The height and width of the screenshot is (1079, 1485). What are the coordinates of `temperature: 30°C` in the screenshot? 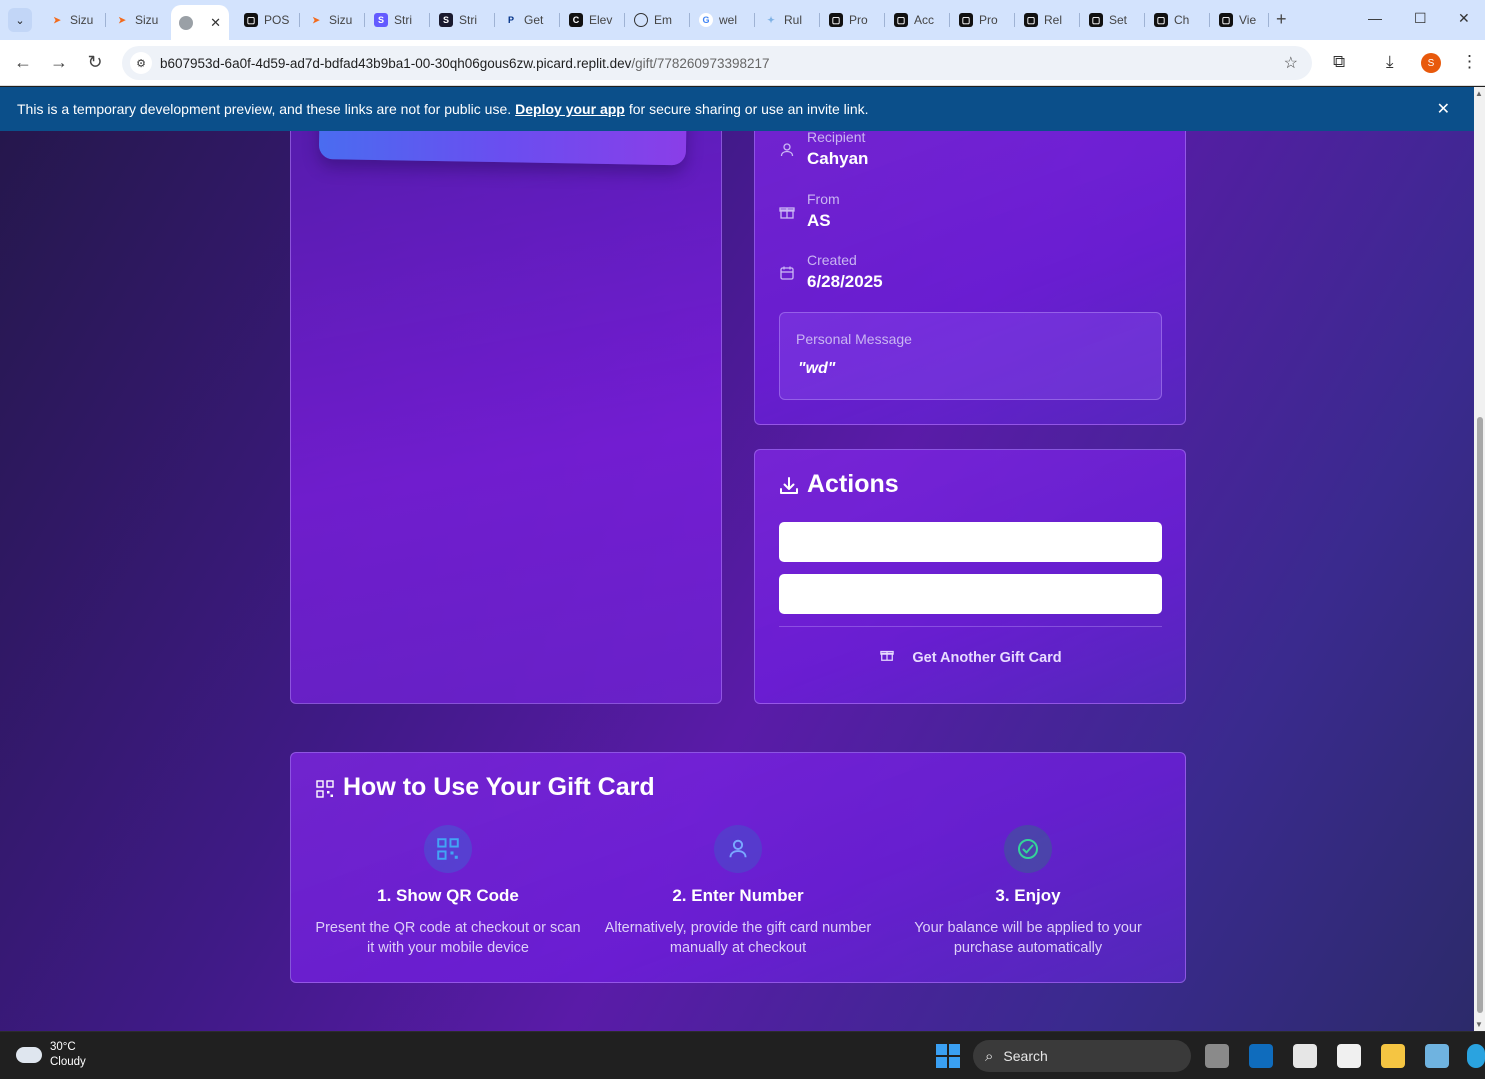 It's located at (63, 1047).